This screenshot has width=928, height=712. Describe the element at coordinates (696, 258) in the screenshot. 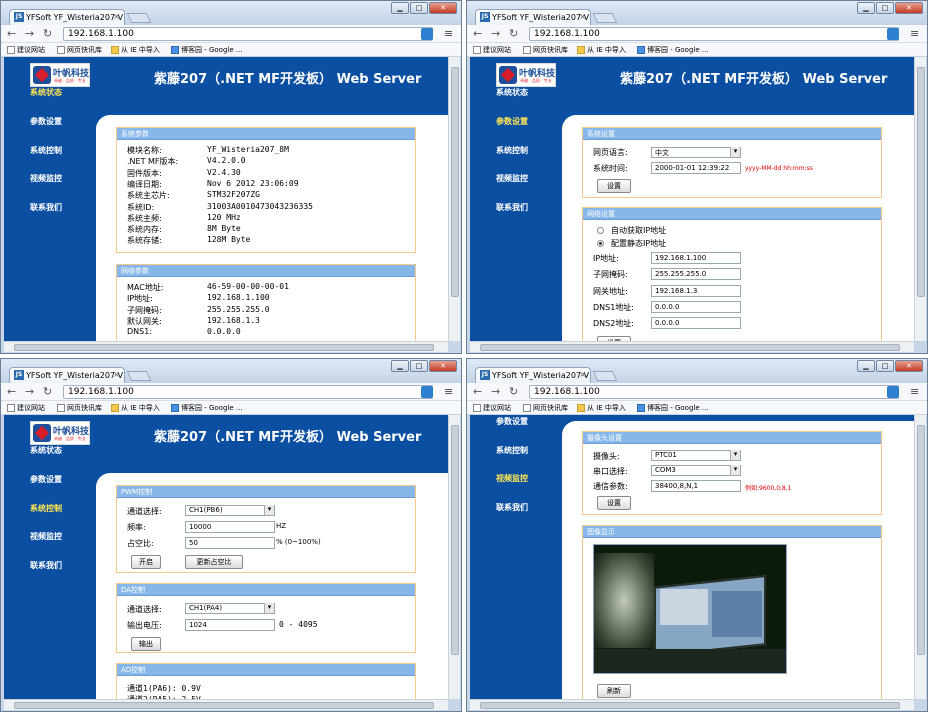

I see `net-field-input: 192.168.1.100` at that location.